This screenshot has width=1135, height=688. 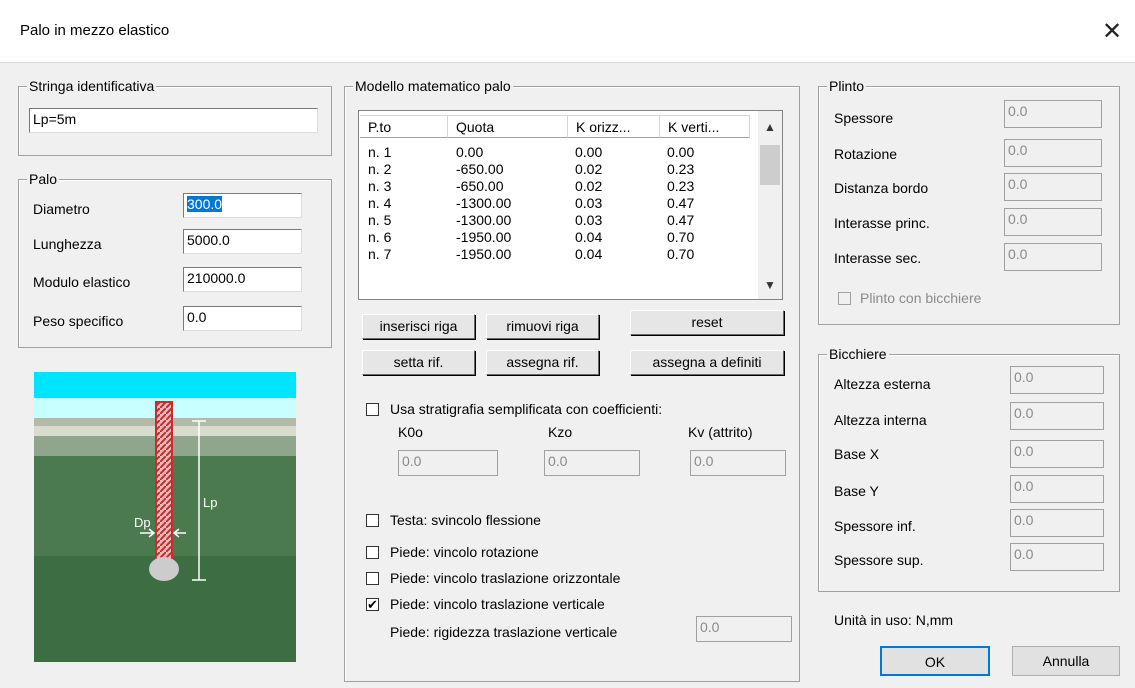 I want to click on lunghezza-input: 5000.0, so click(x=242, y=241).